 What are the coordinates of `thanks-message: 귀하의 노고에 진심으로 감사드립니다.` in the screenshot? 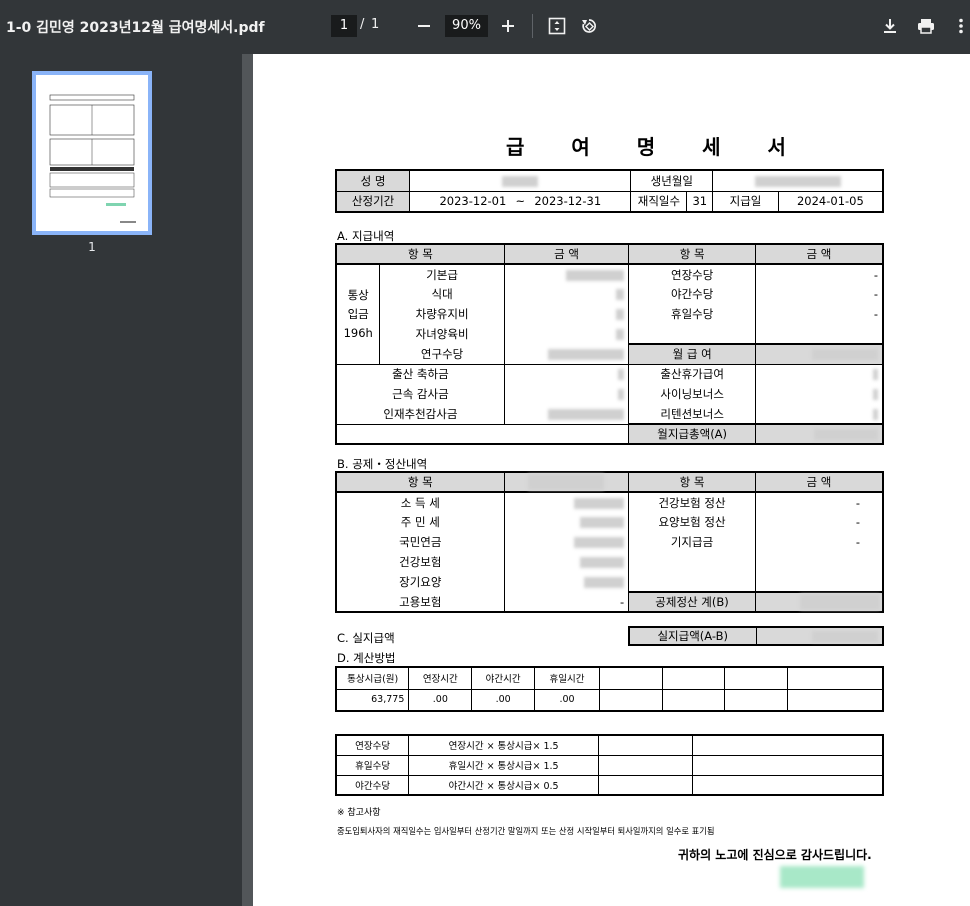 It's located at (775, 855).